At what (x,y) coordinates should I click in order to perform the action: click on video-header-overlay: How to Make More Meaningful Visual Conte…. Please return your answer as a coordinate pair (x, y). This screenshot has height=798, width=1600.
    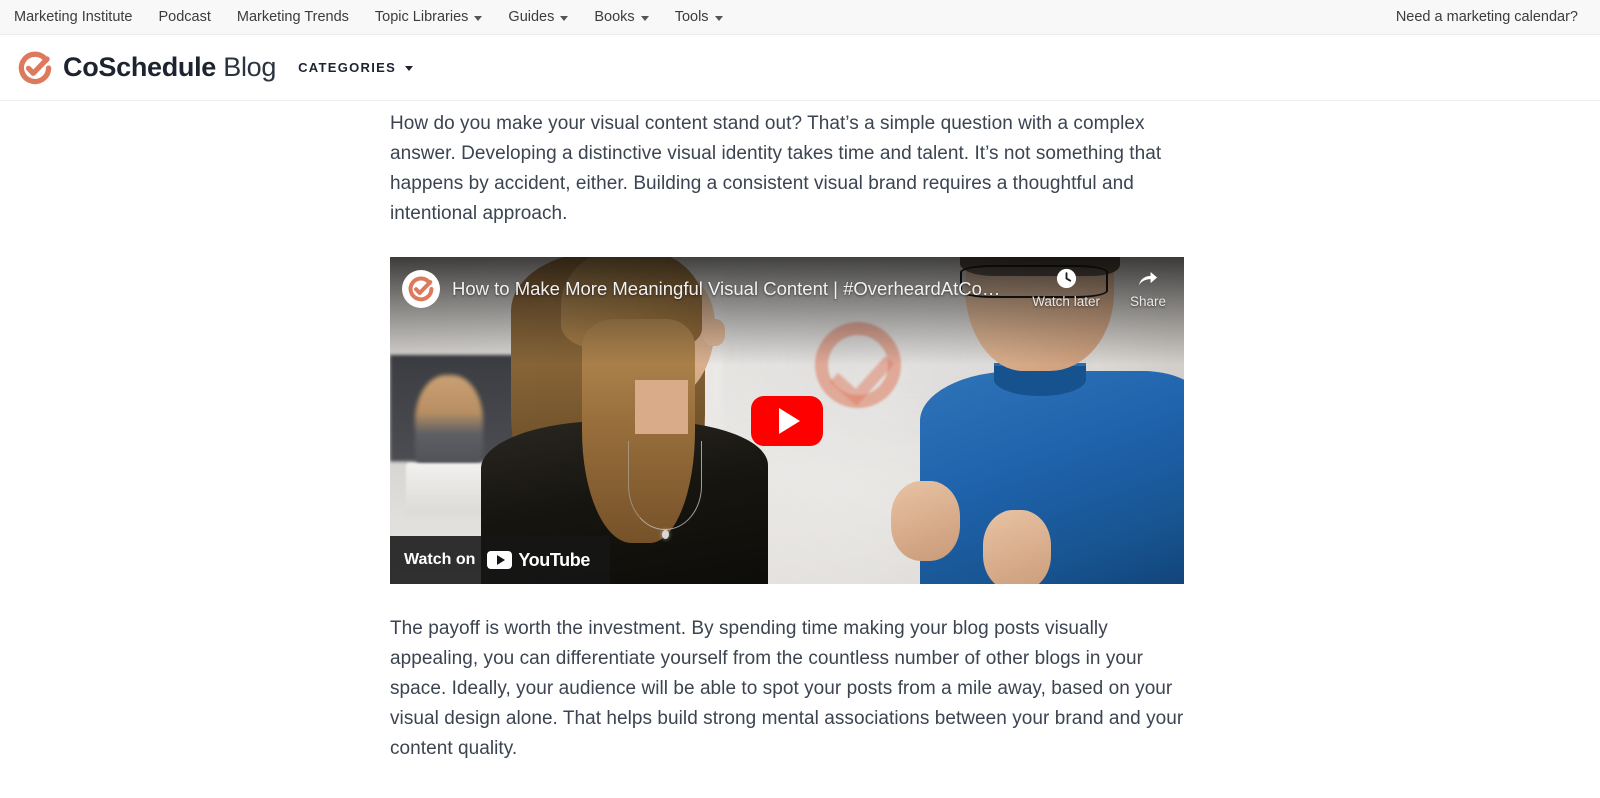
    Looking at the image, I should click on (787, 292).